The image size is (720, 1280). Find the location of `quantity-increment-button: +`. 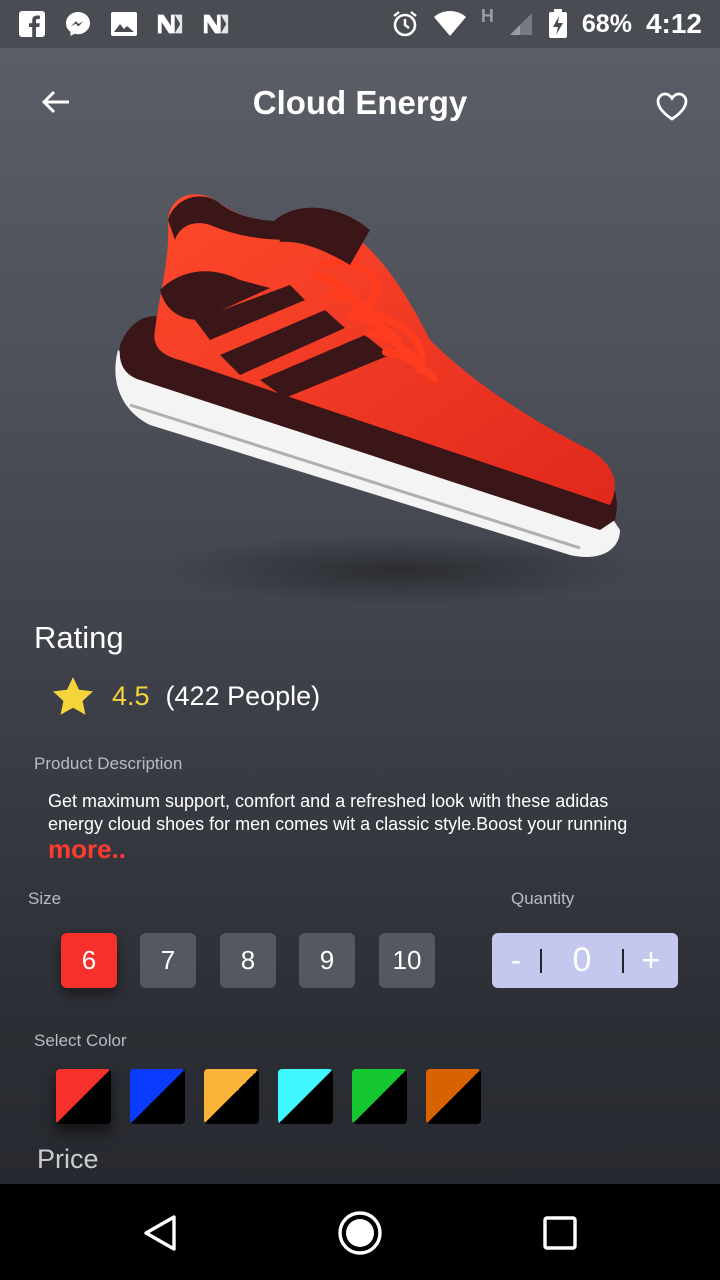

quantity-increment-button: + is located at coordinates (651, 960).